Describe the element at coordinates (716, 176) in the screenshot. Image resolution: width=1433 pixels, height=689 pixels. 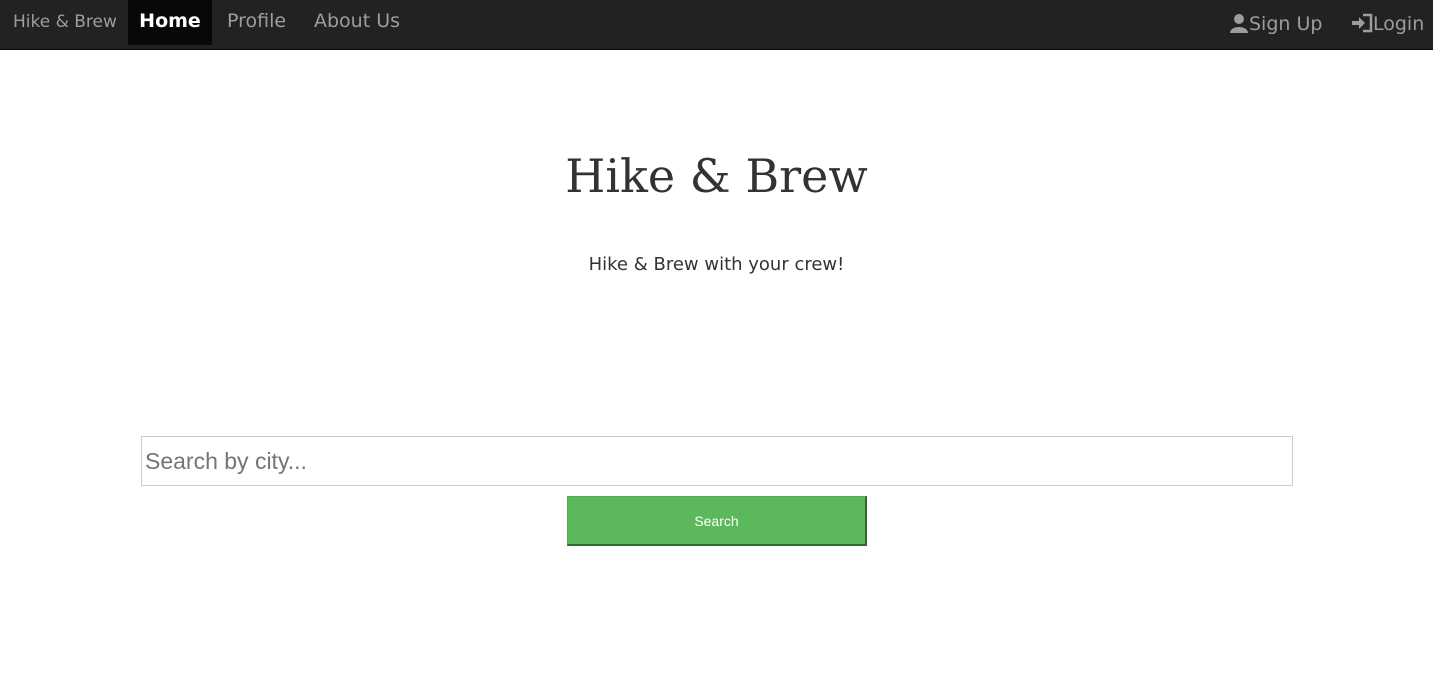
I see `page-title: Hike & Brew` at that location.